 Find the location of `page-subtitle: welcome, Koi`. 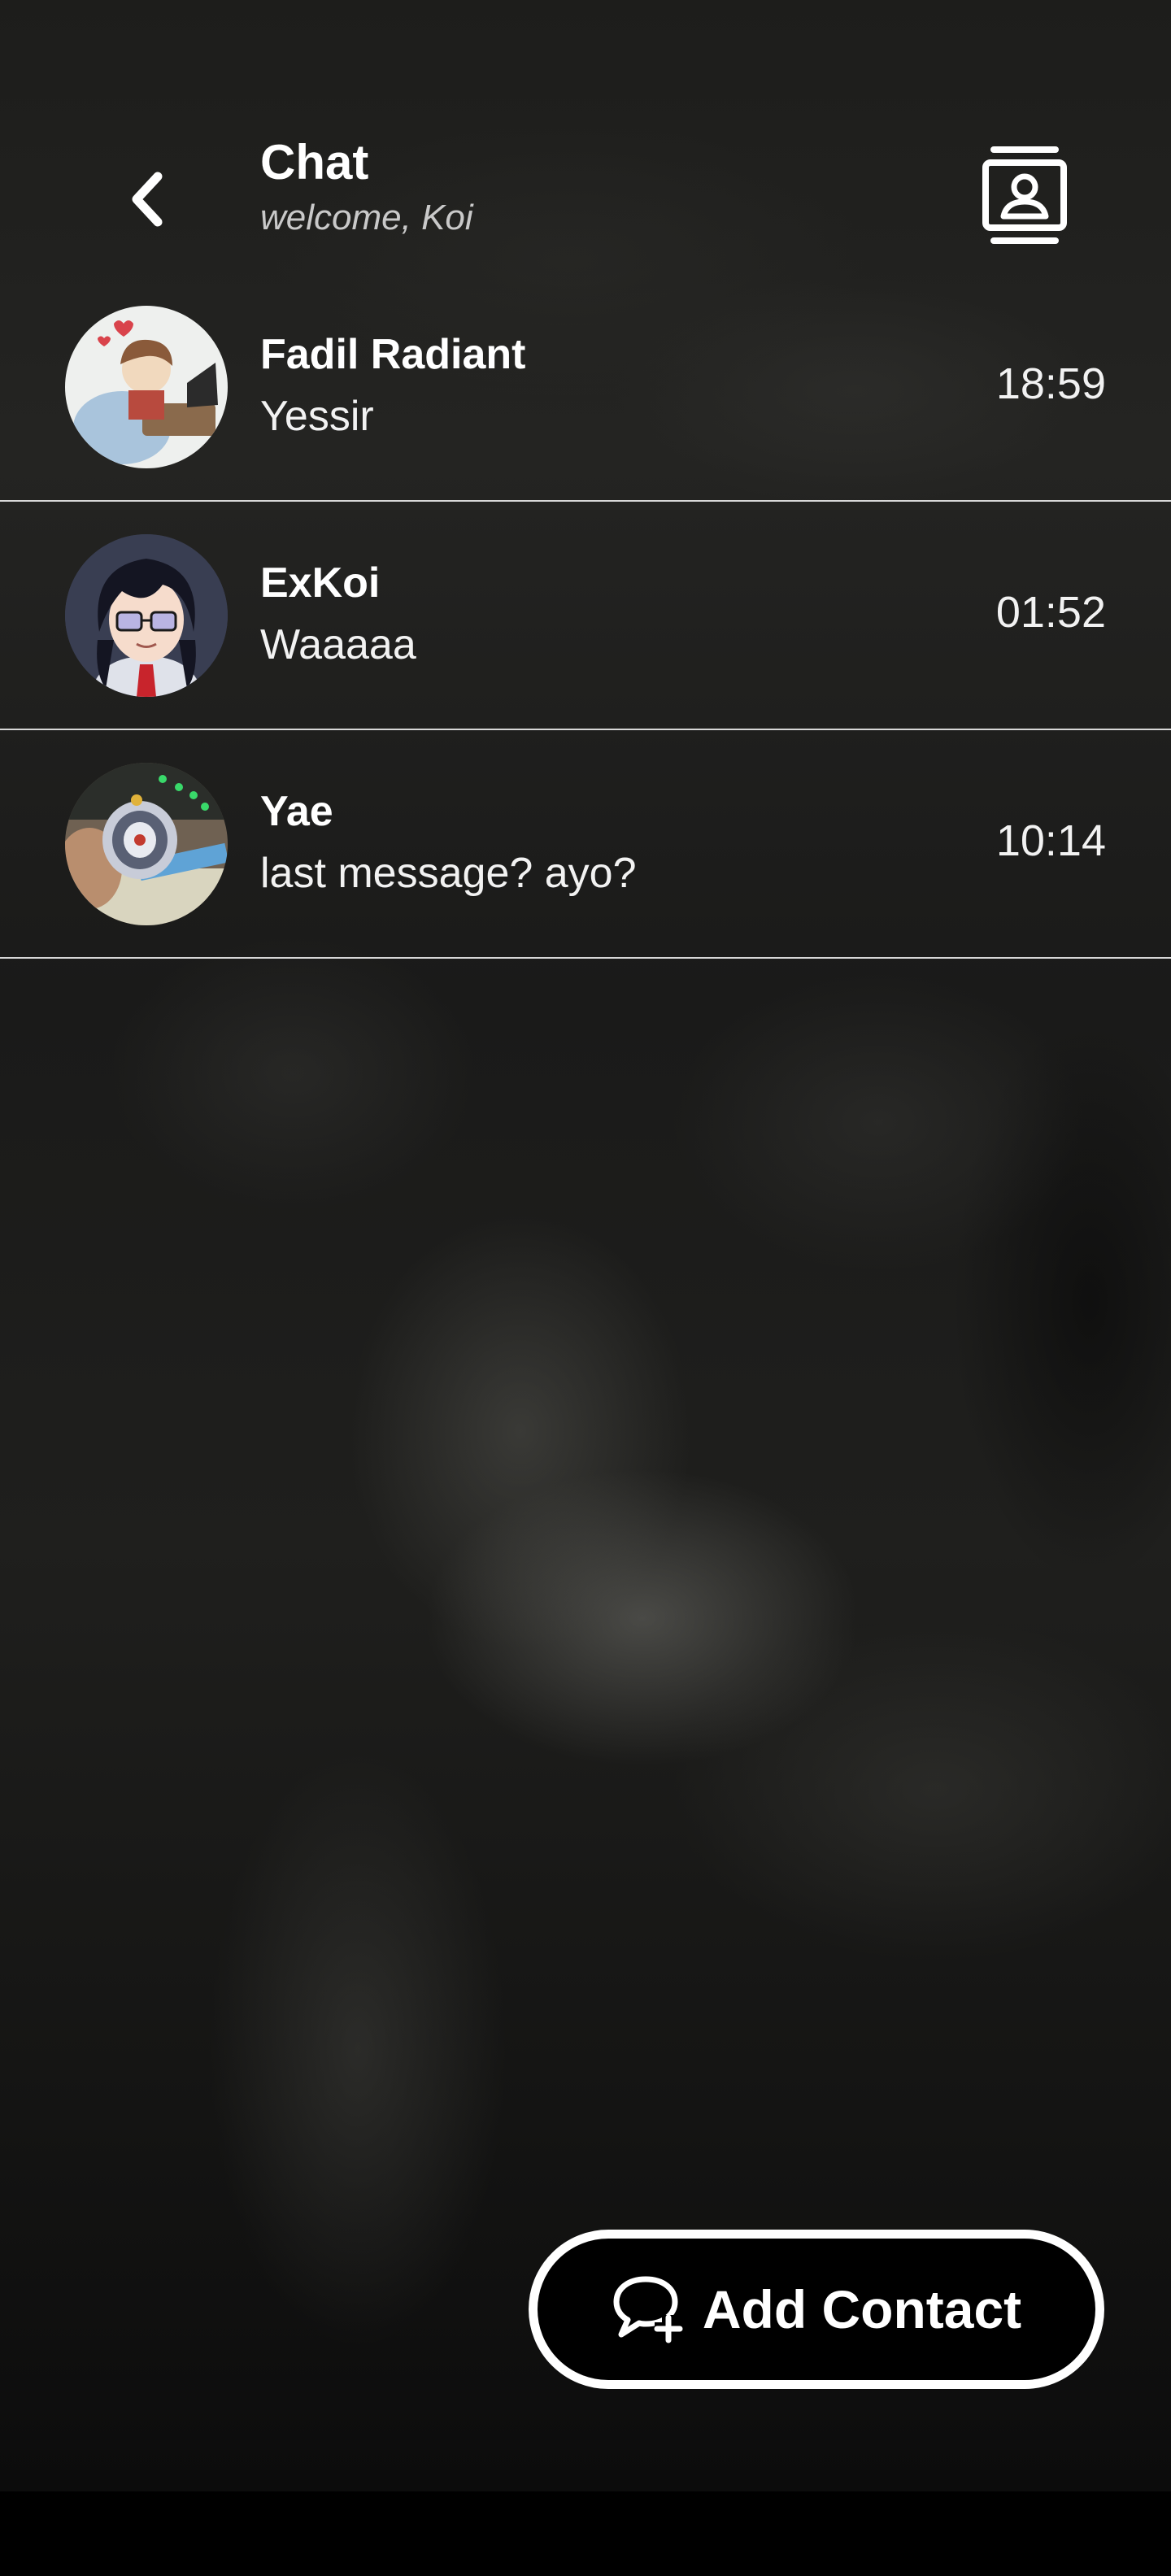

page-subtitle: welcome, Koi is located at coordinates (367, 218).